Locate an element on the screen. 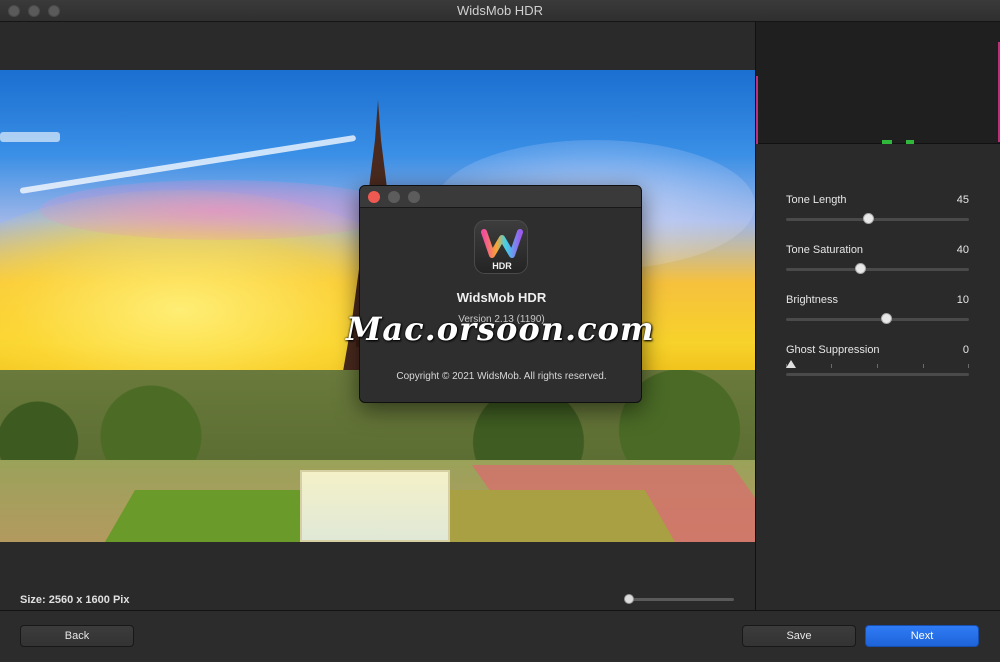 The width and height of the screenshot is (1000, 662). tone-length-slider is located at coordinates (877, 219).